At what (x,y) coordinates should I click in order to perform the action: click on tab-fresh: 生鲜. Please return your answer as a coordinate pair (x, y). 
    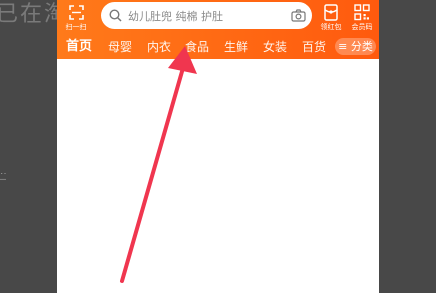
    Looking at the image, I should click on (236, 47).